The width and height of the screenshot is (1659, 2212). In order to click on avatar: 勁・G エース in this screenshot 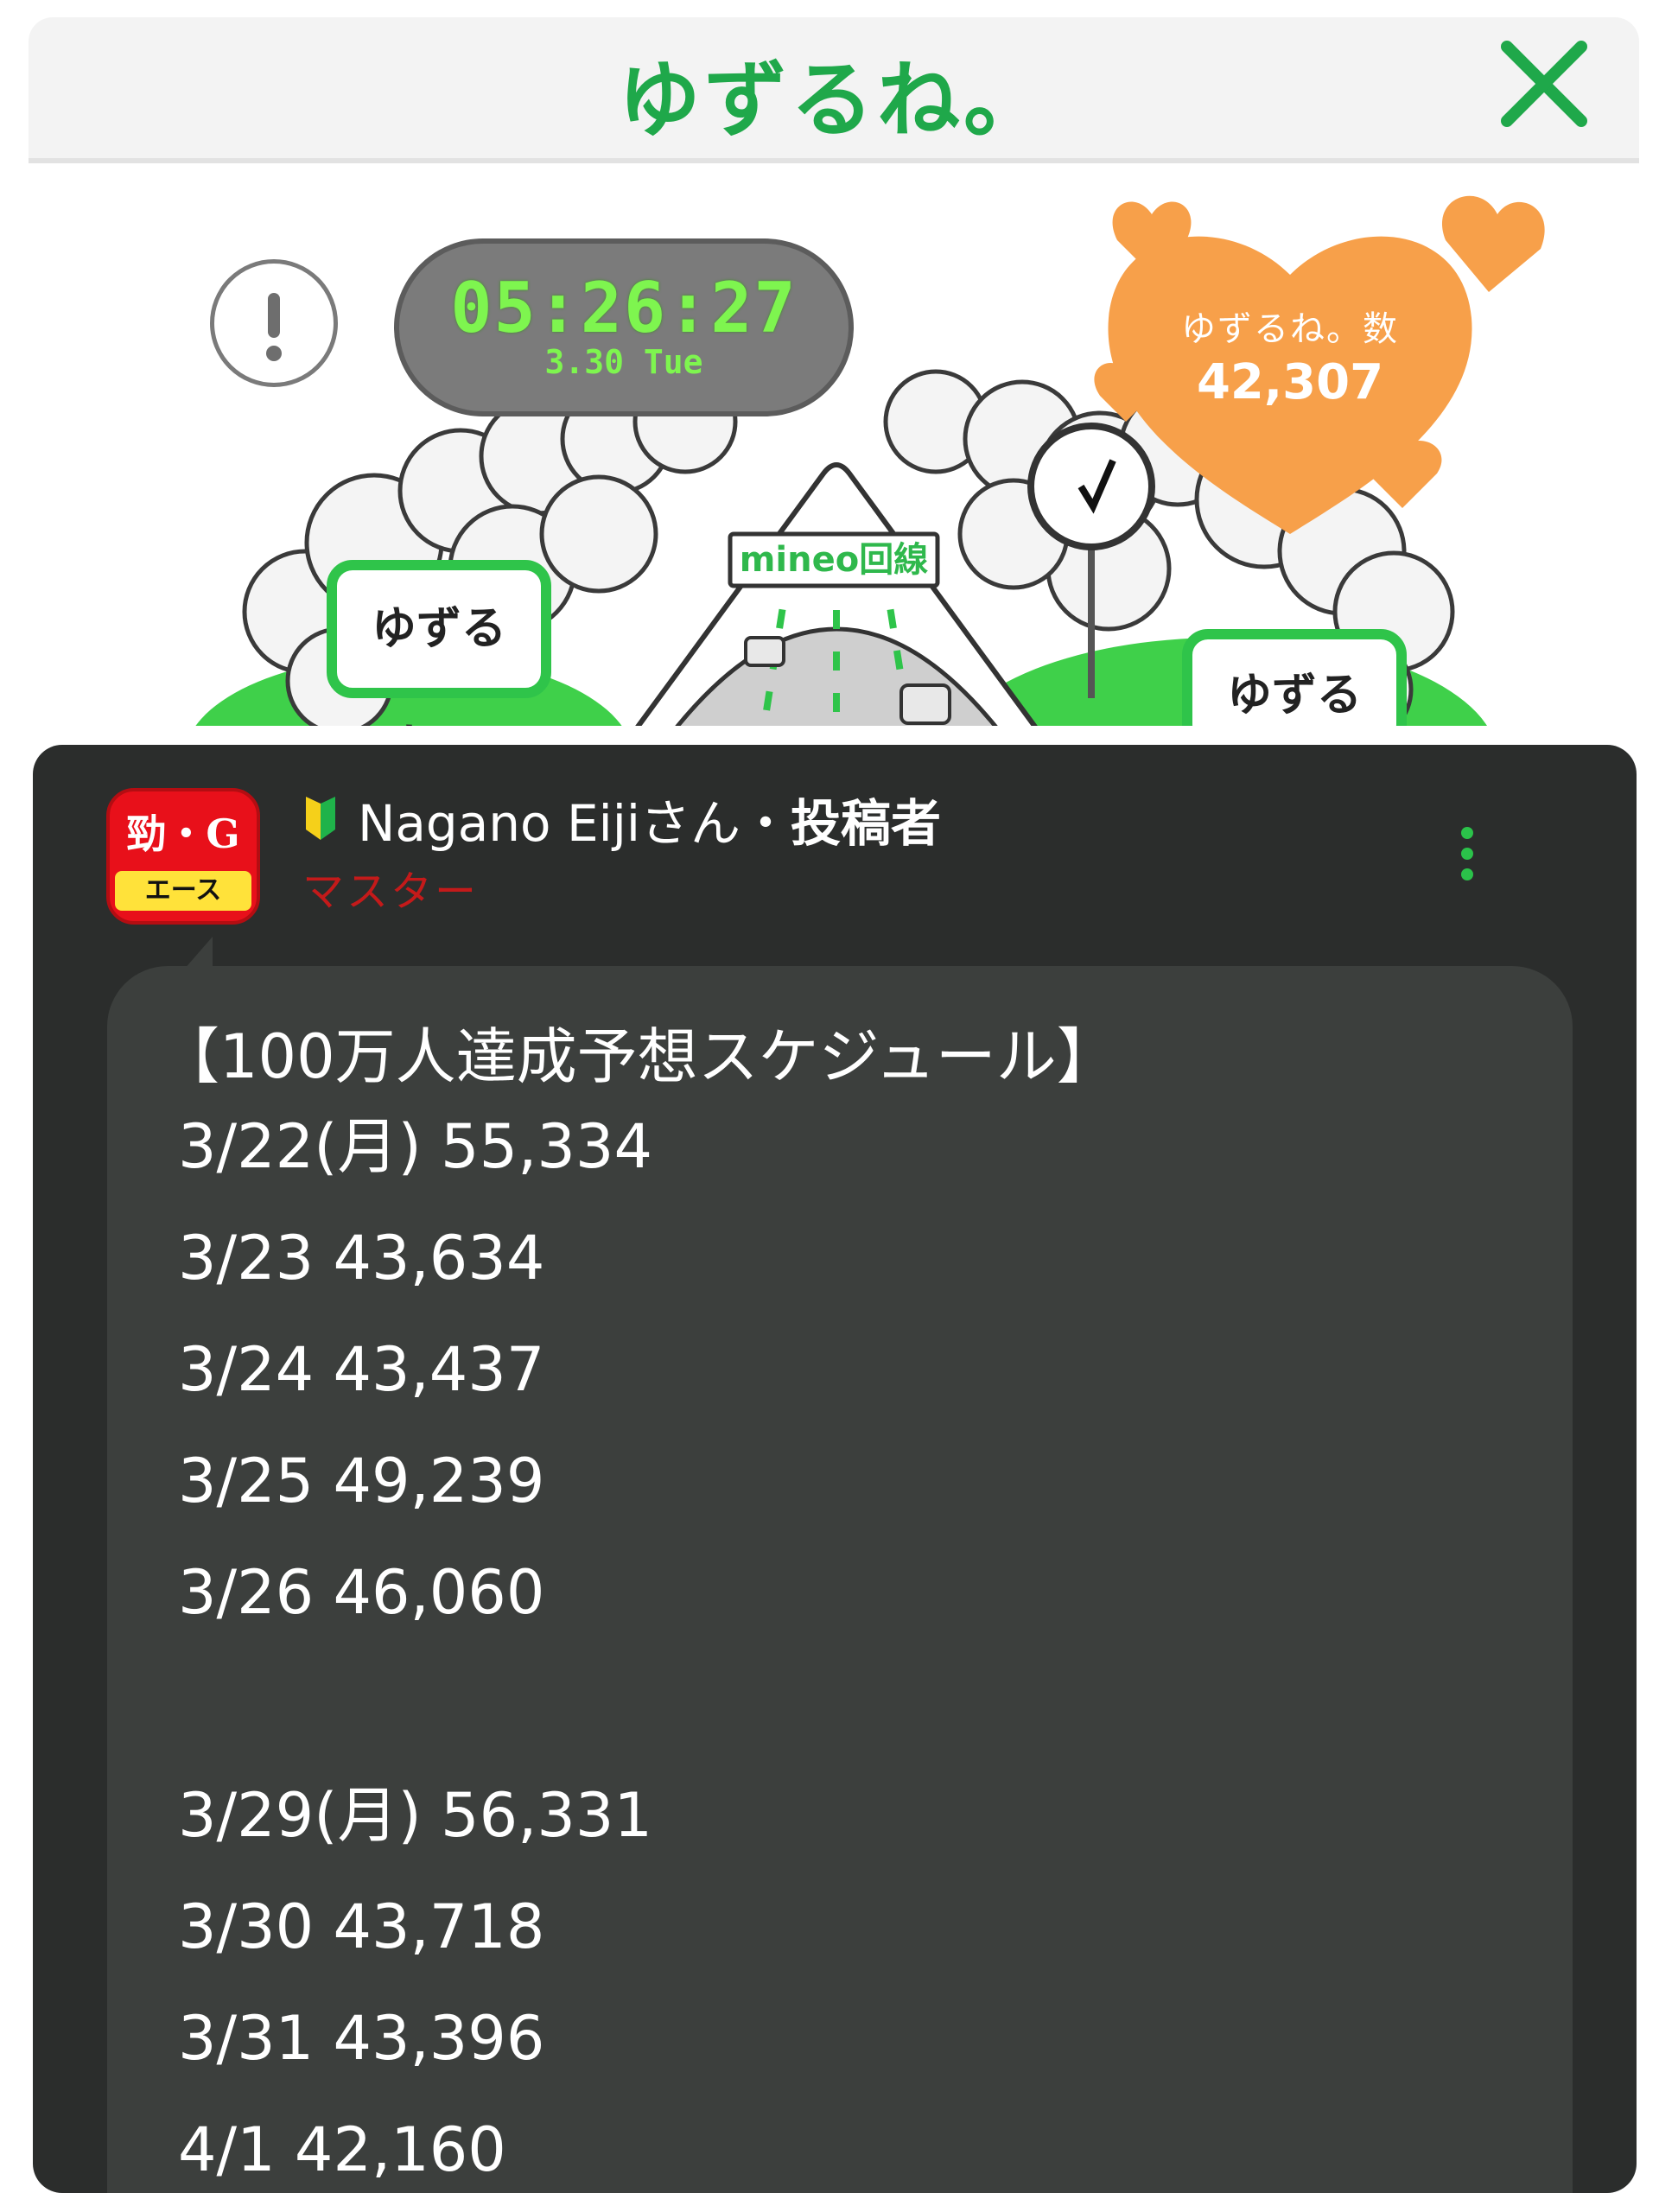, I will do `click(183, 856)`.